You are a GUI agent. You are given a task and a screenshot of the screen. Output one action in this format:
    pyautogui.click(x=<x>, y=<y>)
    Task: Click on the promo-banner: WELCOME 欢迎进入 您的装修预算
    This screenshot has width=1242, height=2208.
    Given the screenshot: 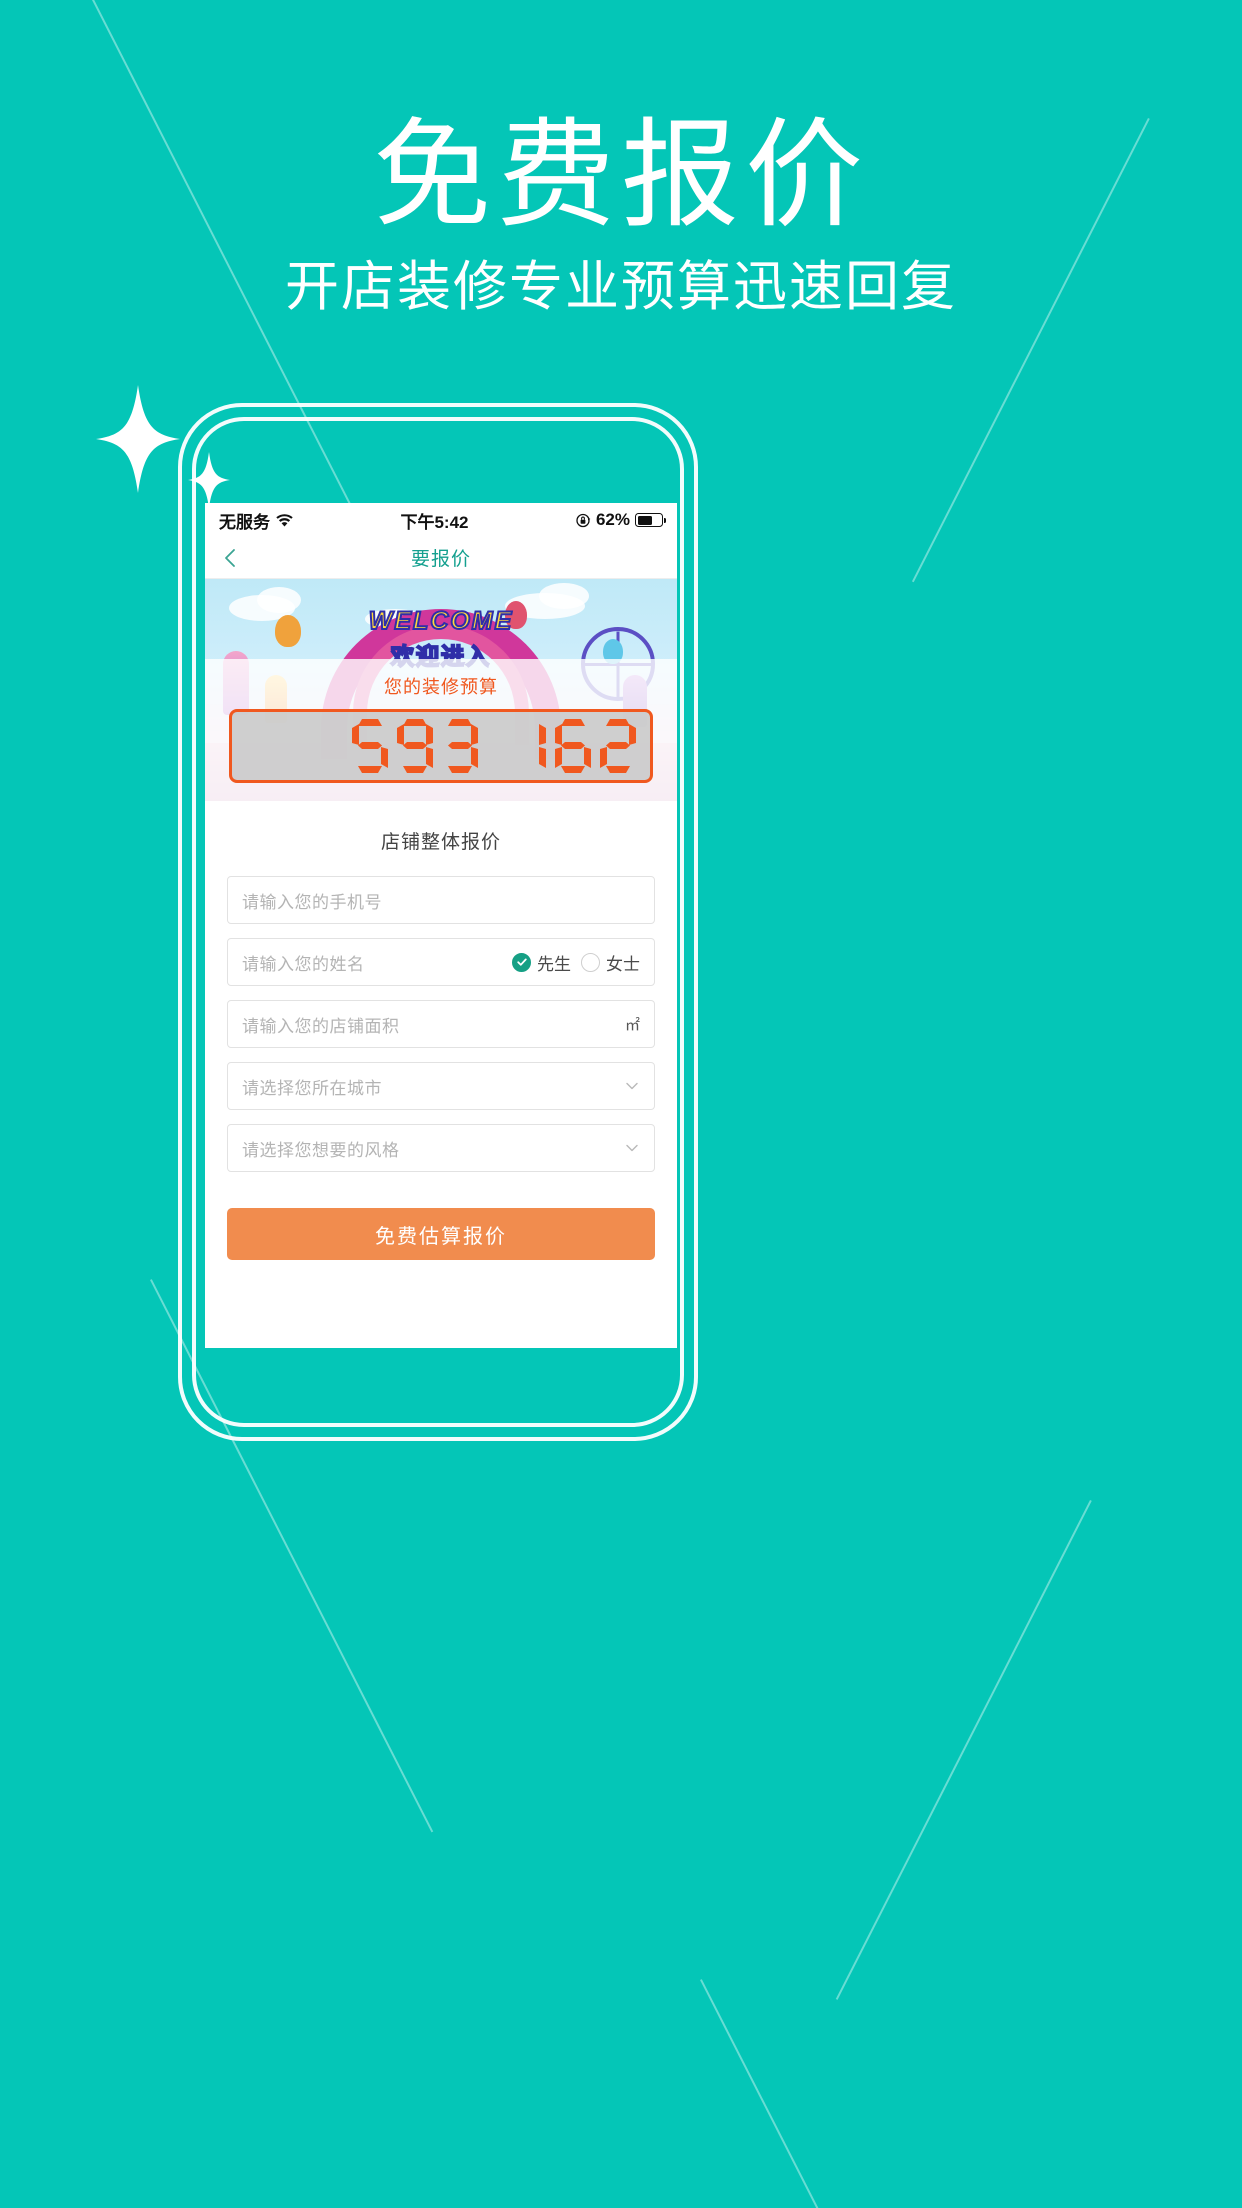 What is the action you would take?
    pyautogui.click(x=441, y=690)
    